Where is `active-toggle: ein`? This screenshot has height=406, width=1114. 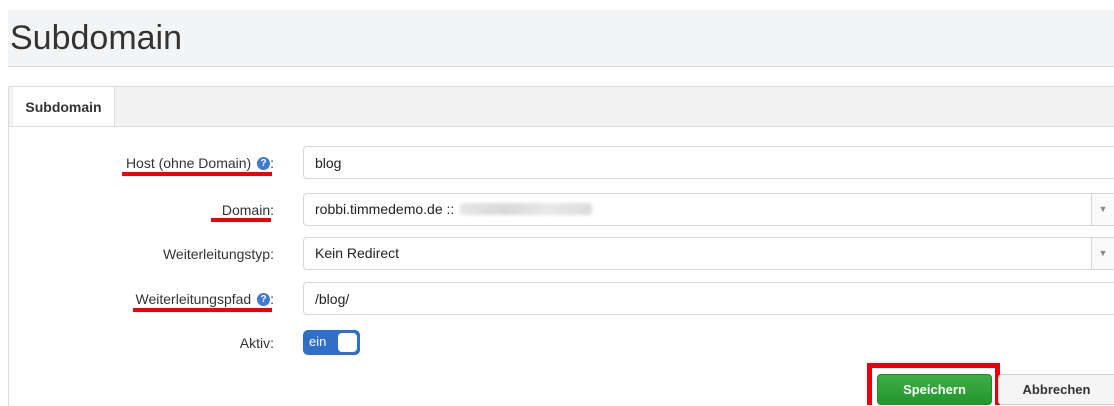
active-toggle: ein is located at coordinates (331, 342).